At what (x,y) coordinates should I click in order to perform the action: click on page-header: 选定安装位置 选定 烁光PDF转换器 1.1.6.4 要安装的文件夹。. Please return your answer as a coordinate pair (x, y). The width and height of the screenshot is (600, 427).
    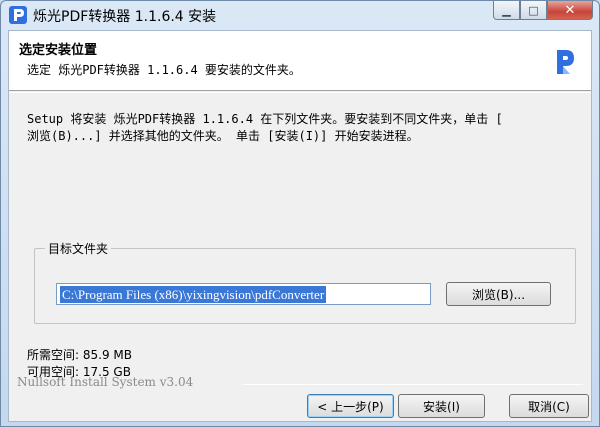
    Looking at the image, I should click on (300, 61).